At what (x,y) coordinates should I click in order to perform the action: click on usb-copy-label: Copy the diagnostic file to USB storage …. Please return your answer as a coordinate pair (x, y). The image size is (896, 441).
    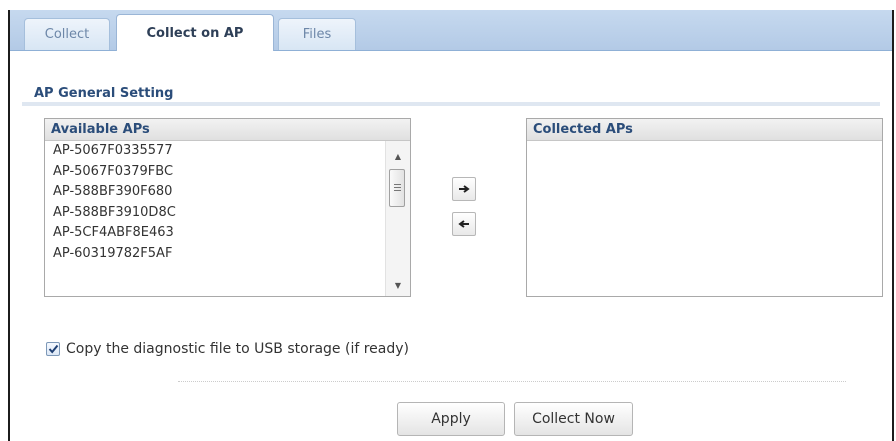
    Looking at the image, I should click on (237, 349).